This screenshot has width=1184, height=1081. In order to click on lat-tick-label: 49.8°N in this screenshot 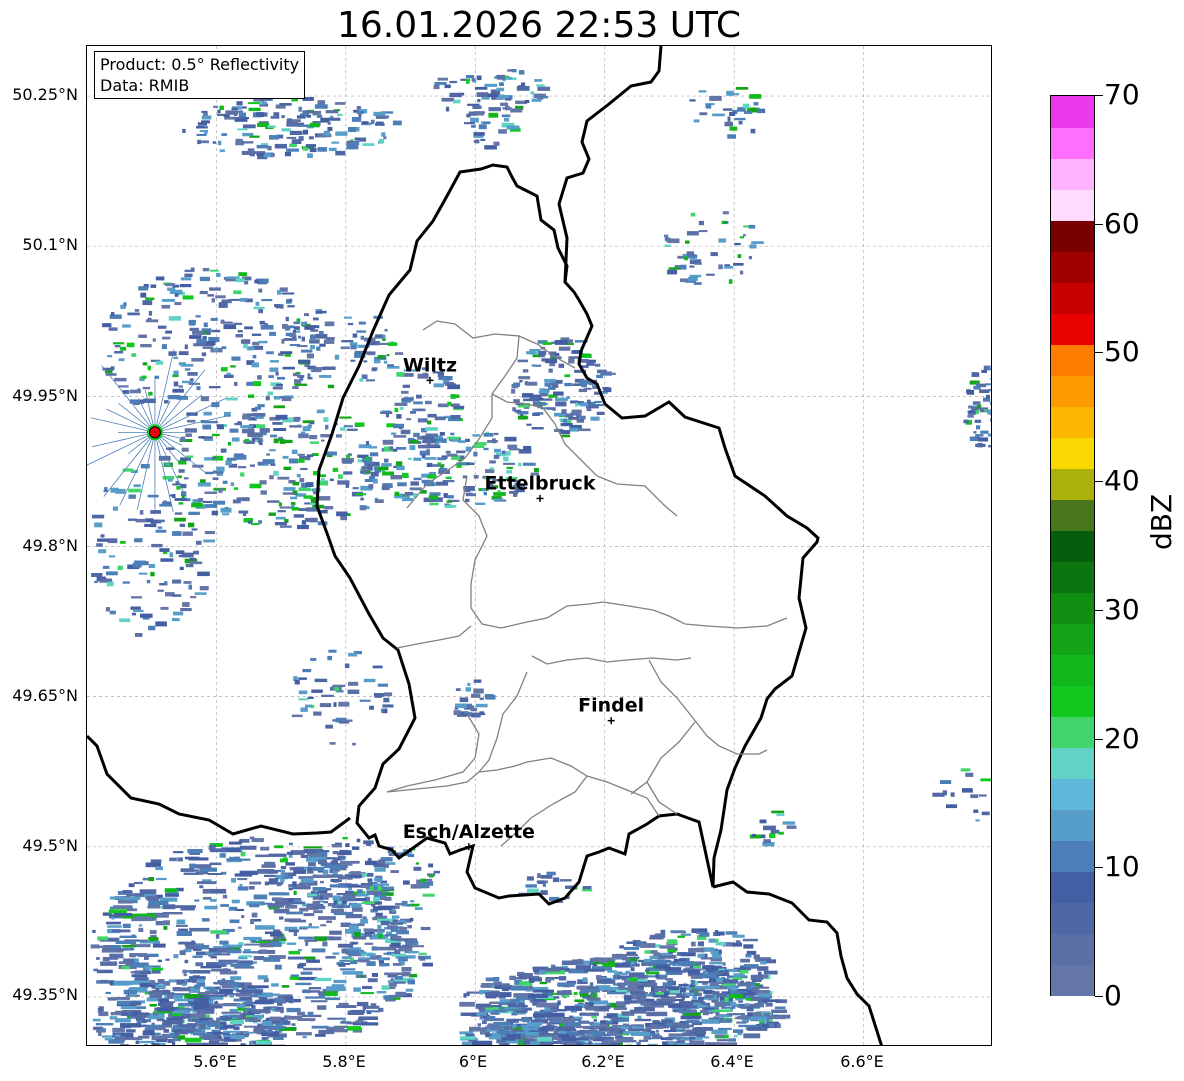, I will do `click(50, 545)`.